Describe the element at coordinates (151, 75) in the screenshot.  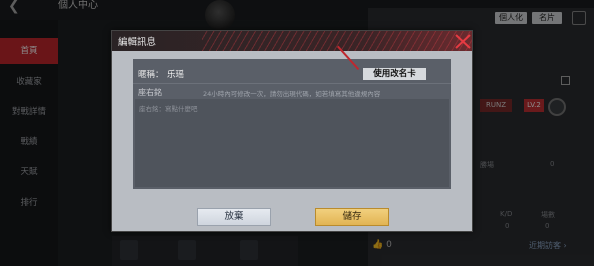
I see `nickname-label: 暱稱：` at that location.